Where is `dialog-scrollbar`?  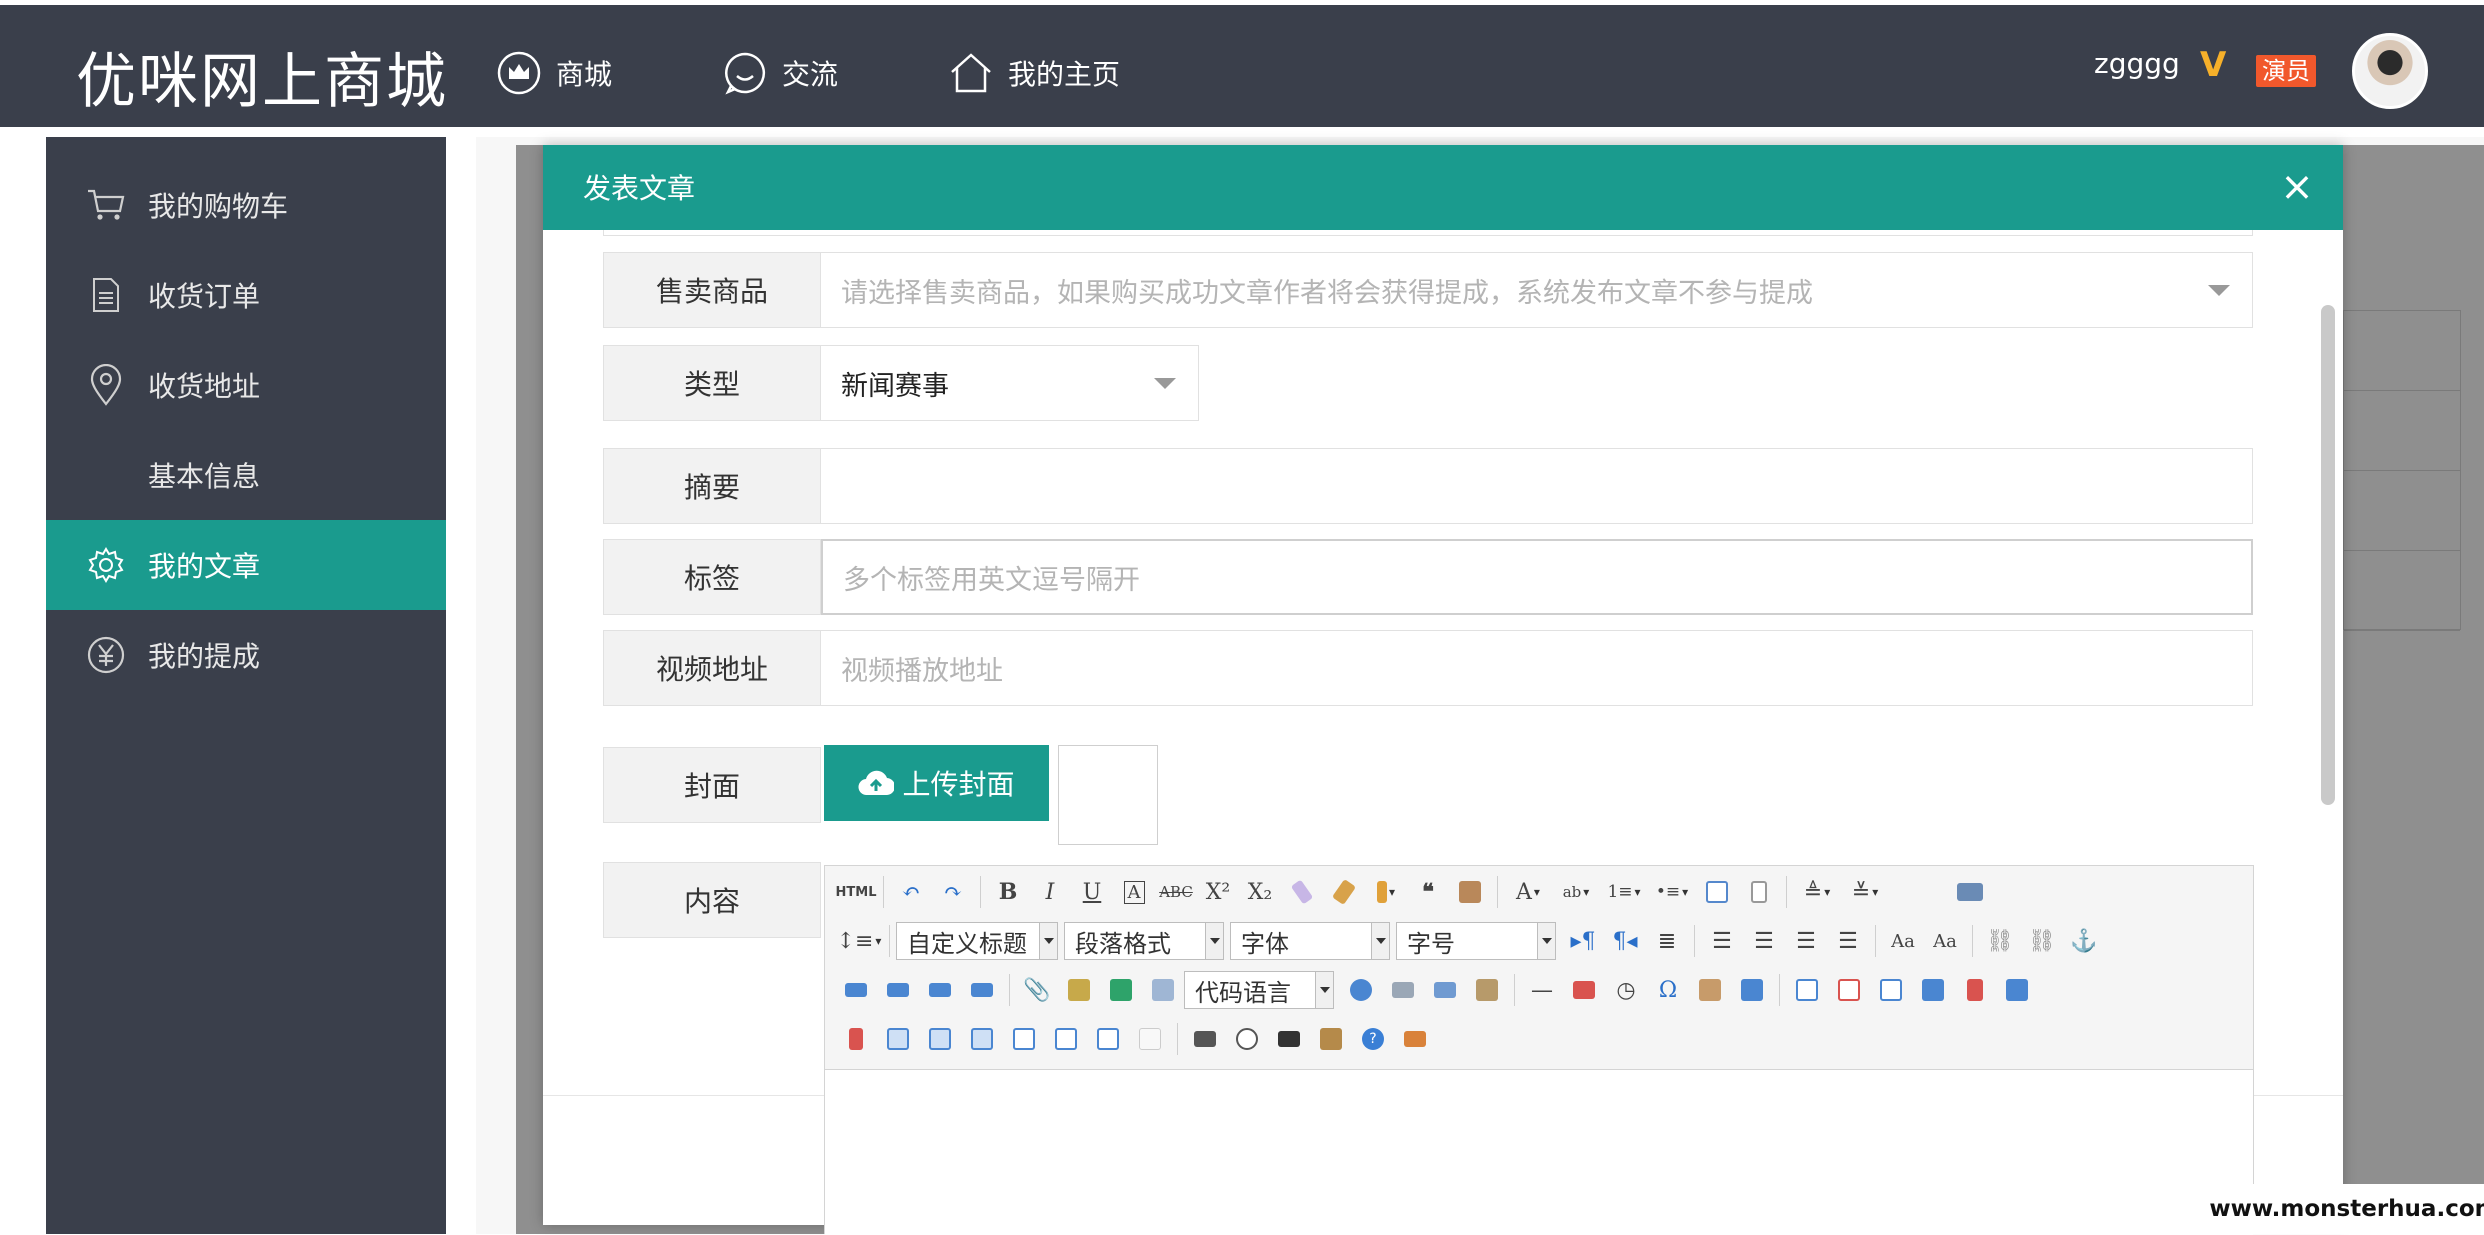 dialog-scrollbar is located at coordinates (2328, 555).